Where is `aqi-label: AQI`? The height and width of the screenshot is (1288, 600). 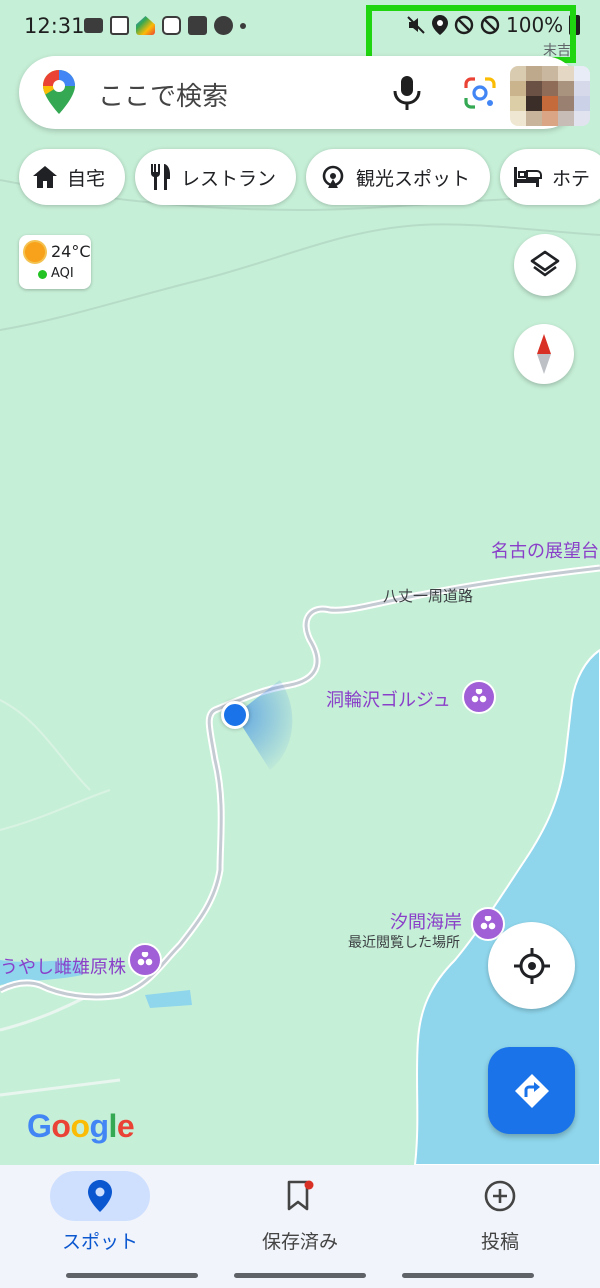
aqi-label: AQI is located at coordinates (62, 273).